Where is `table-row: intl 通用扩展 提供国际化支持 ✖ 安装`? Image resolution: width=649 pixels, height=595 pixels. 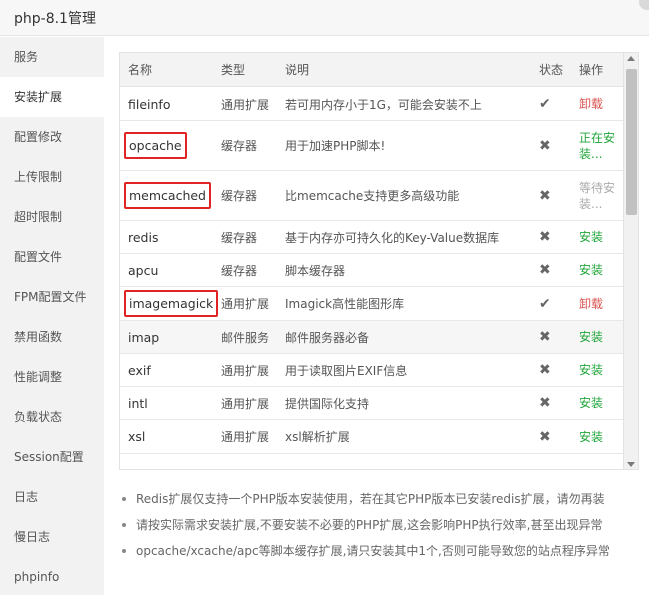
table-row: intl 通用扩展 提供国际化支持 ✖ 安装 is located at coordinates (371, 403).